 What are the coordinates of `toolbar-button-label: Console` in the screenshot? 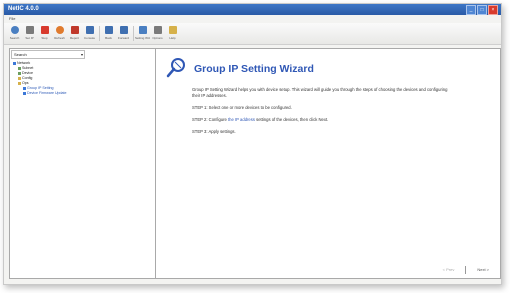 It's located at (89, 38).